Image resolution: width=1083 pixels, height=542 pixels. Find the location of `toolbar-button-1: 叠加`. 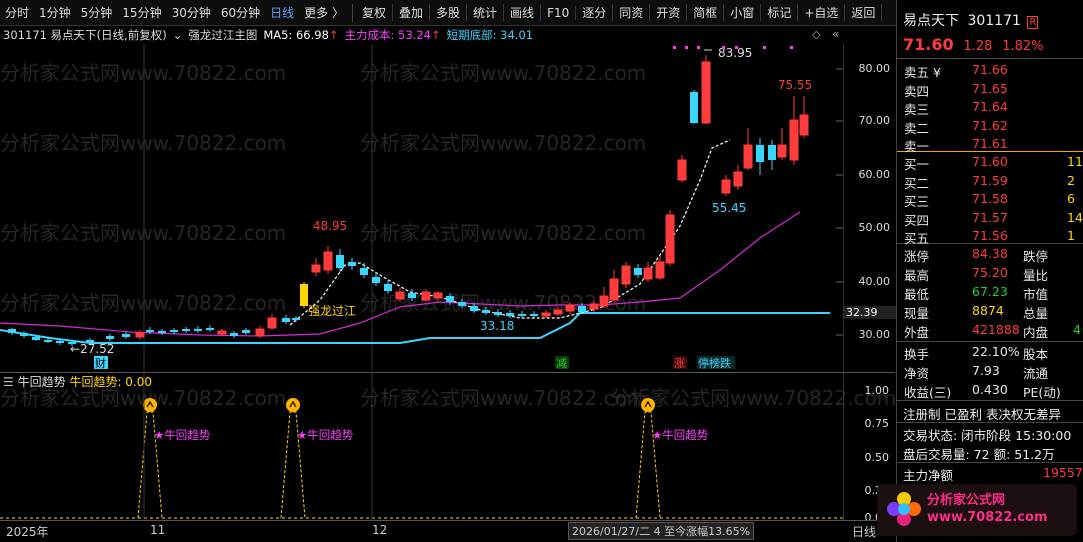

toolbar-button-1: 叠加 is located at coordinates (412, 12).